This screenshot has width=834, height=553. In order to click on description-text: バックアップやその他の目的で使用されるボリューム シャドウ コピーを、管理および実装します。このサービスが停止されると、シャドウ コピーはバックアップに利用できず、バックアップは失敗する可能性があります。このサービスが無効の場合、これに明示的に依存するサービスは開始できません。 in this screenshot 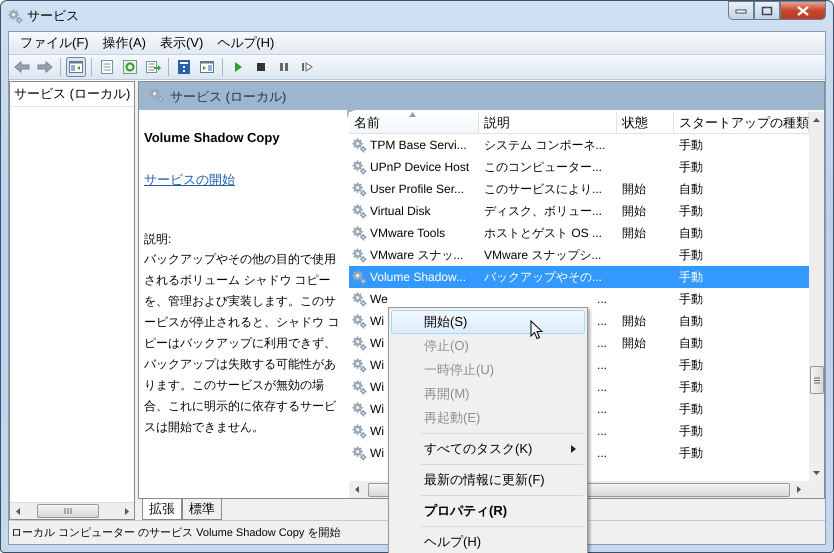, I will do `click(242, 343)`.